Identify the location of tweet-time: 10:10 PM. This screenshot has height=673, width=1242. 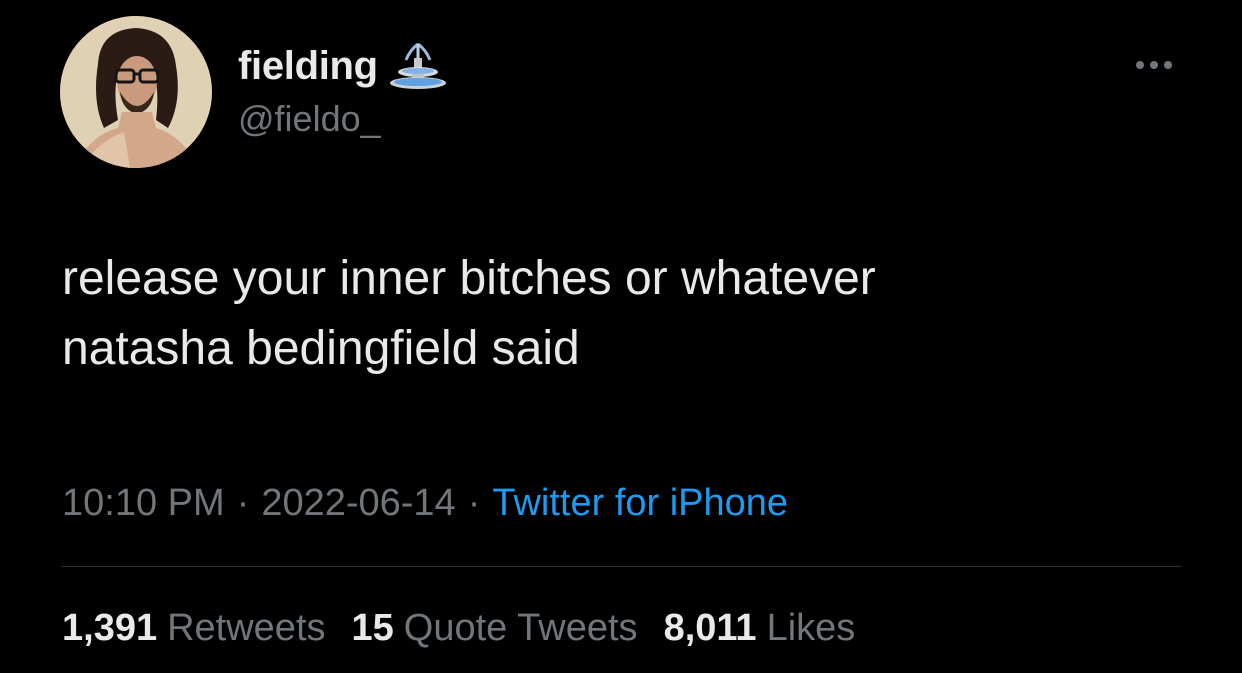
(143, 503).